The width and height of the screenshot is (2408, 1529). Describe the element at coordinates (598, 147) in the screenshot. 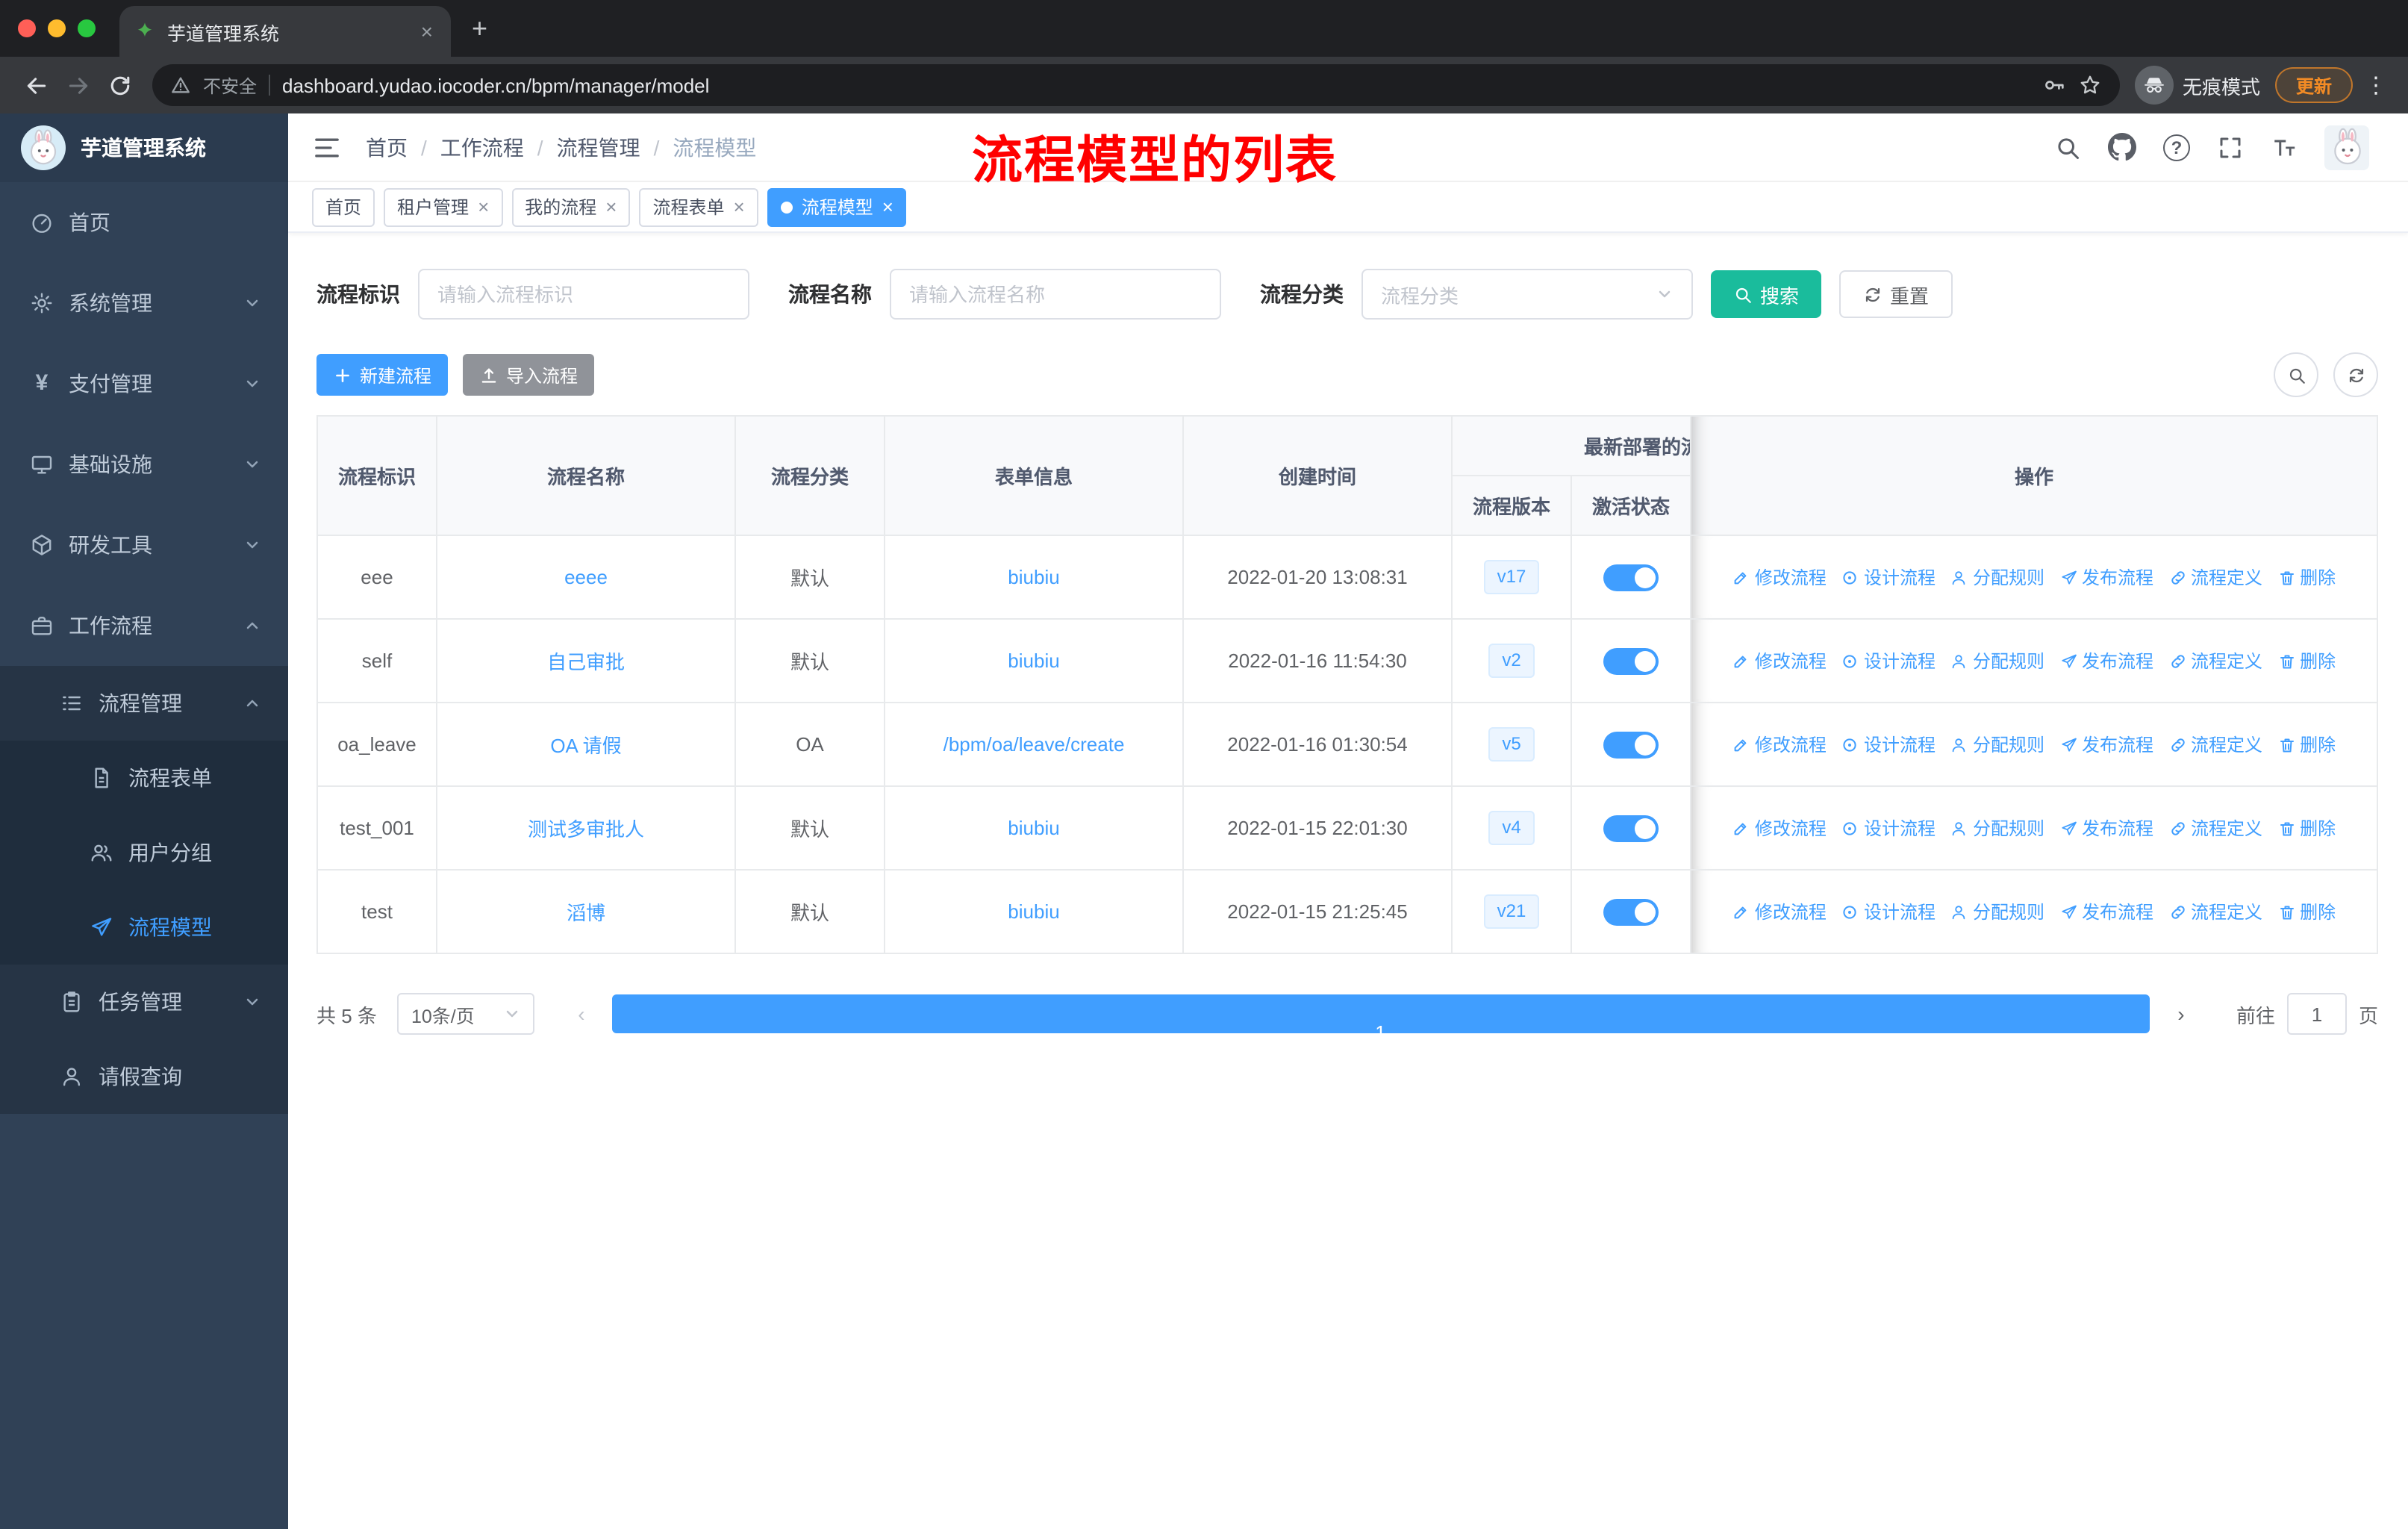

I see `breadcrumb-item: 流程管理` at that location.